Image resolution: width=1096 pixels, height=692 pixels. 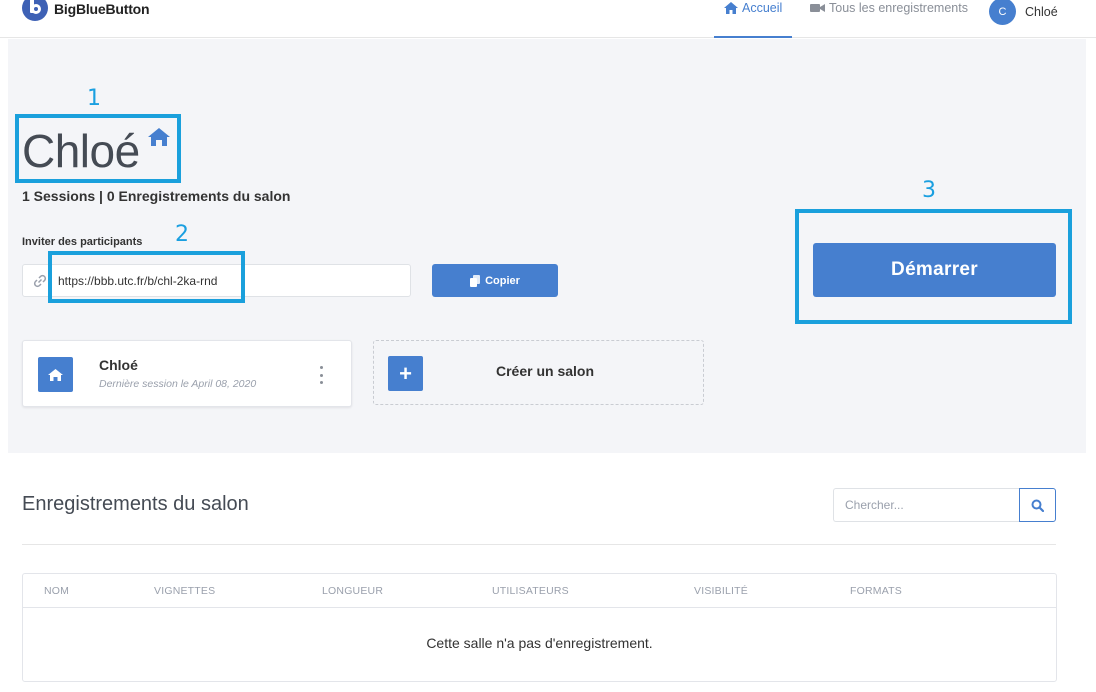 What do you see at coordinates (1023, 12) in the screenshot?
I see `user-menu: C Chloé` at bounding box center [1023, 12].